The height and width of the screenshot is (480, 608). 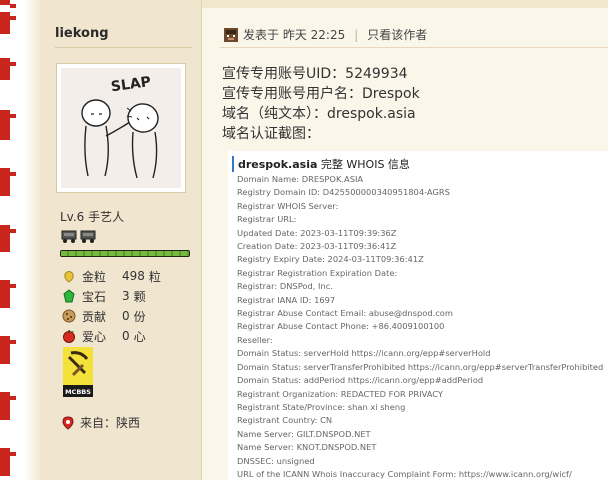 I want to click on post-timestamp: 发表于 昨天 22:25, so click(x=294, y=35).